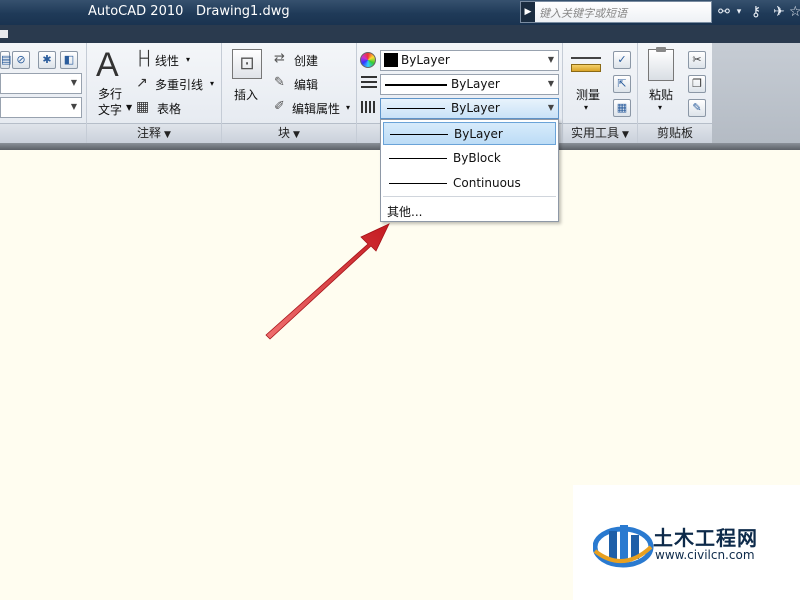  I want to click on watermark-logo: 土木工程网 www.civilcn.com, so click(686, 542).